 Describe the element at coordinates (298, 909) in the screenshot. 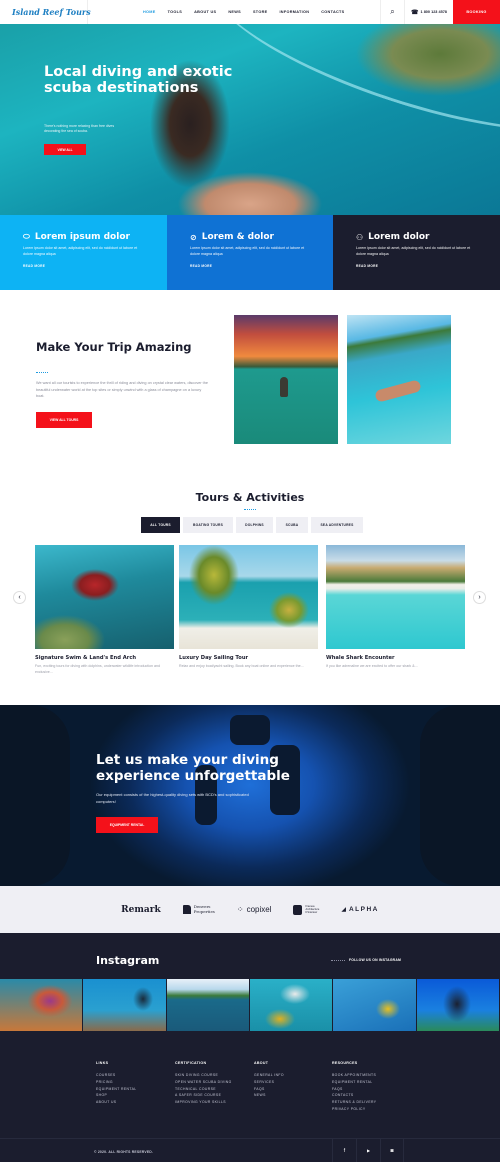

I see `framea-logo-icon` at that location.